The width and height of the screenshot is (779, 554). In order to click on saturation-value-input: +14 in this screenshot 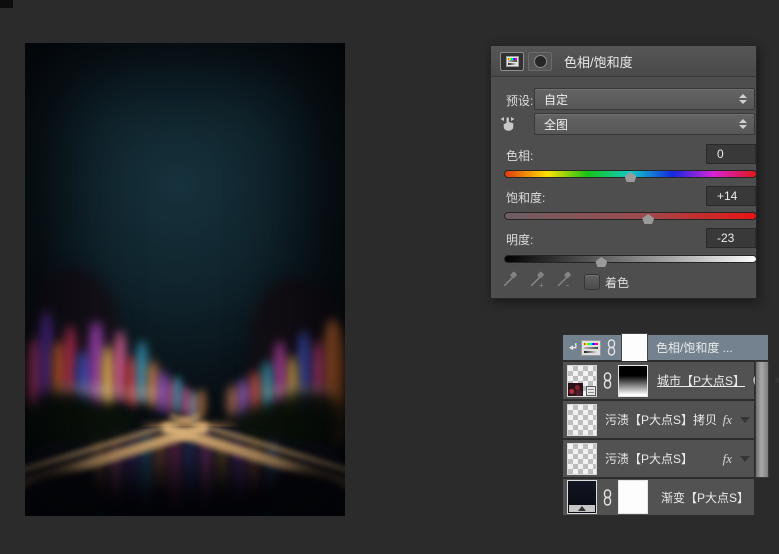, I will do `click(731, 196)`.